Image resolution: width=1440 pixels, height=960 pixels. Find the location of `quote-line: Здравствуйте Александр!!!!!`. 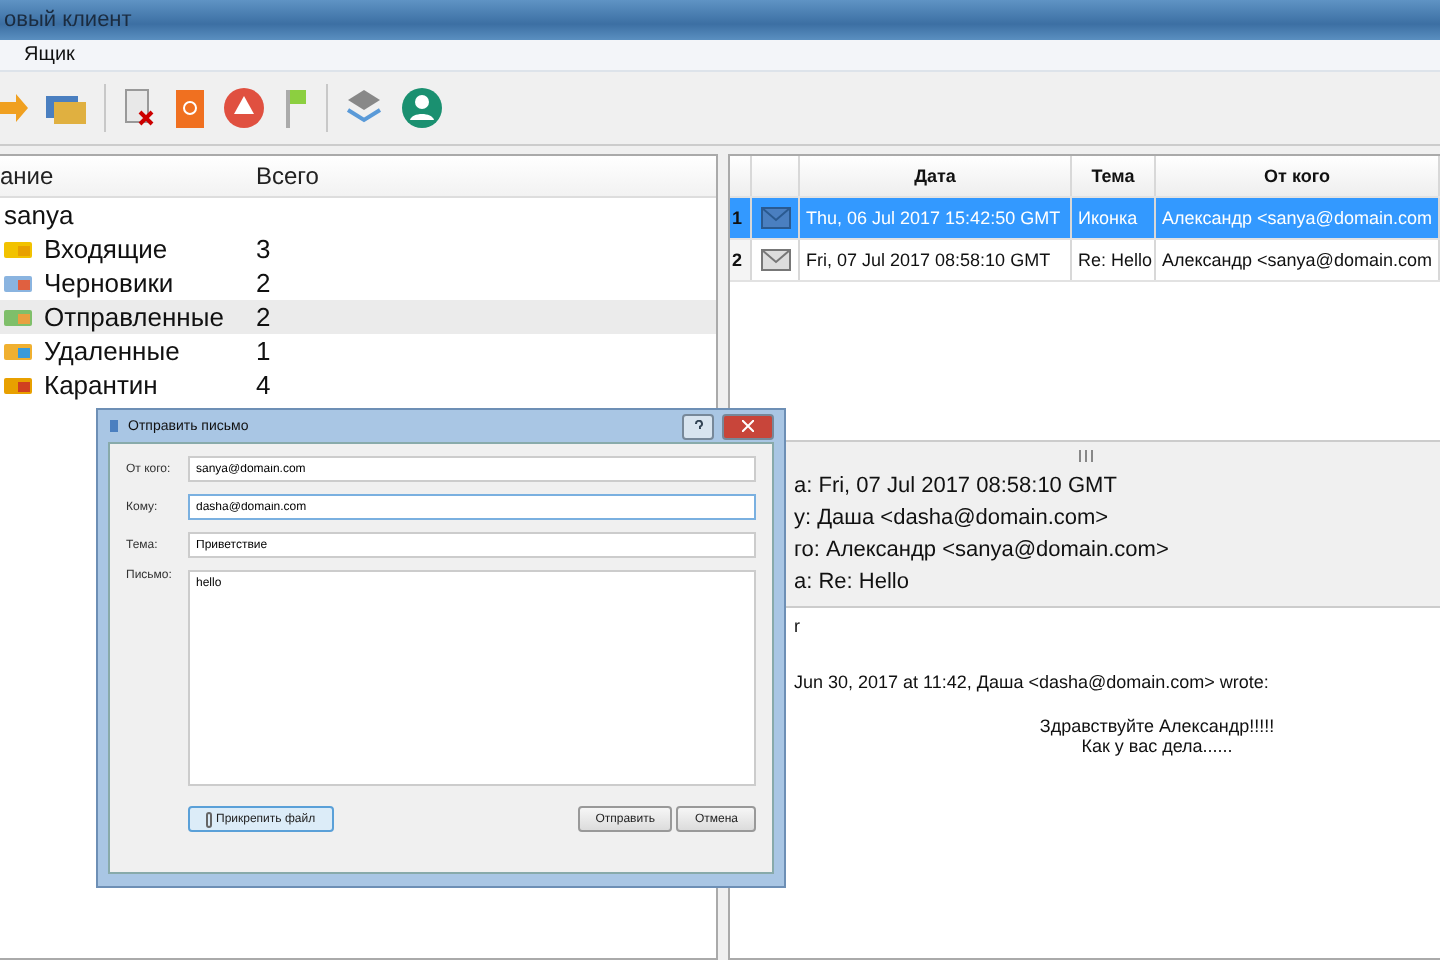

quote-line: Здравствуйте Александр!!!!! is located at coordinates (1157, 726).